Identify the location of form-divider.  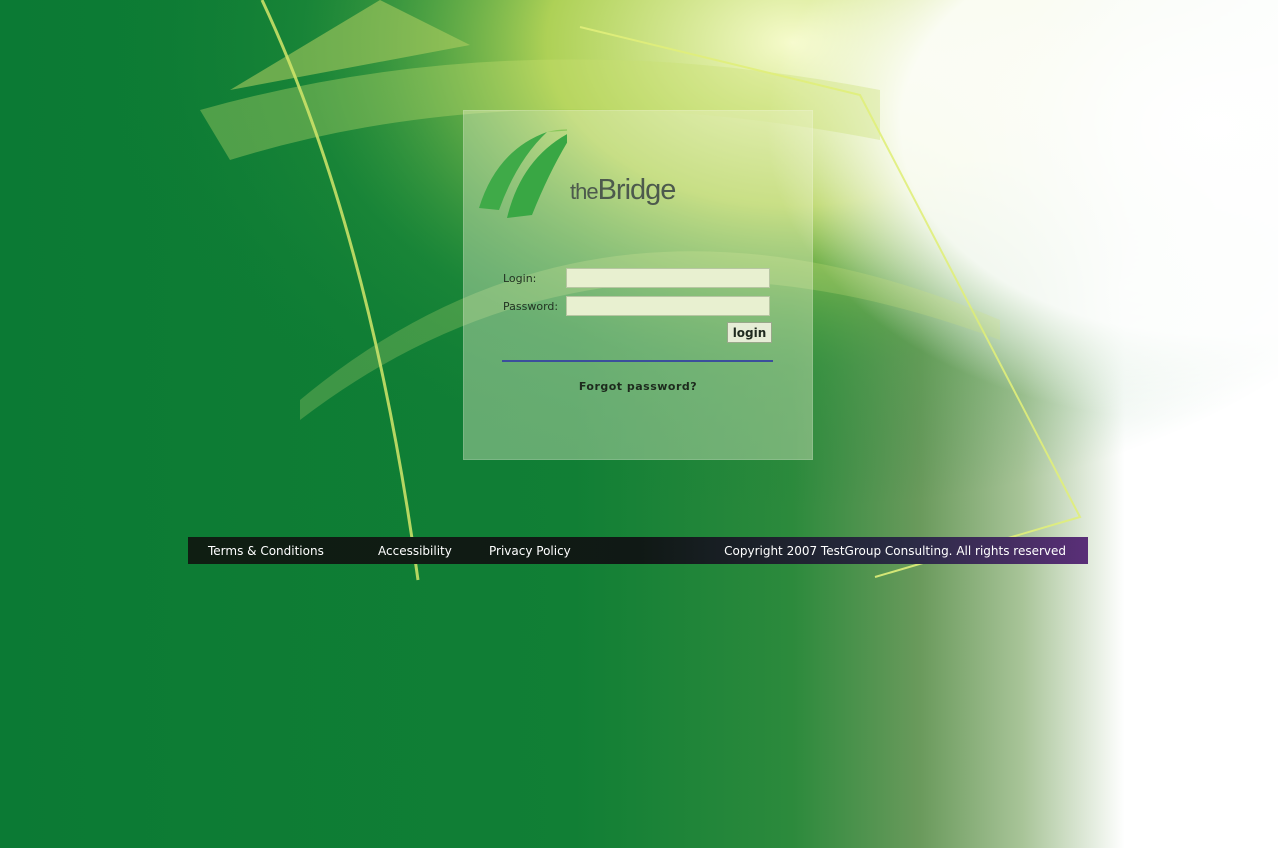
(637, 361).